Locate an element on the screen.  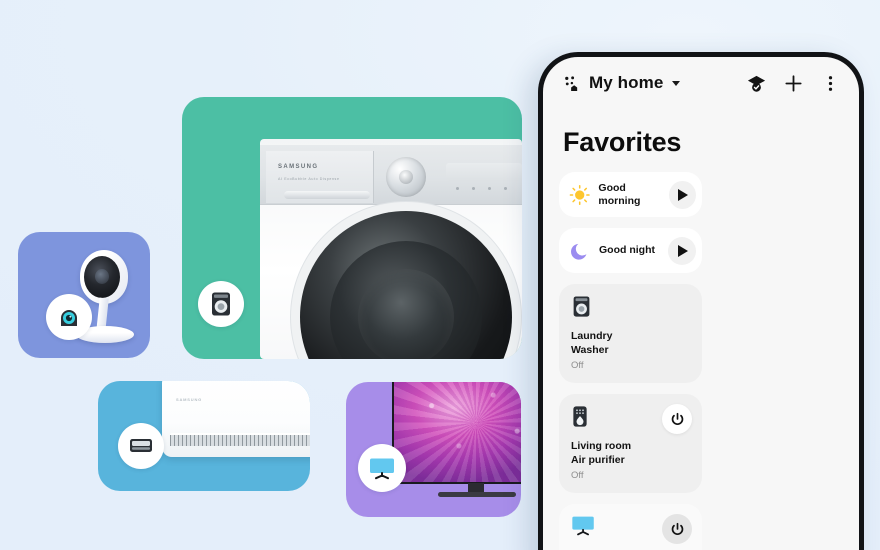
chevron-down-icon is located at coordinates (676, 83).